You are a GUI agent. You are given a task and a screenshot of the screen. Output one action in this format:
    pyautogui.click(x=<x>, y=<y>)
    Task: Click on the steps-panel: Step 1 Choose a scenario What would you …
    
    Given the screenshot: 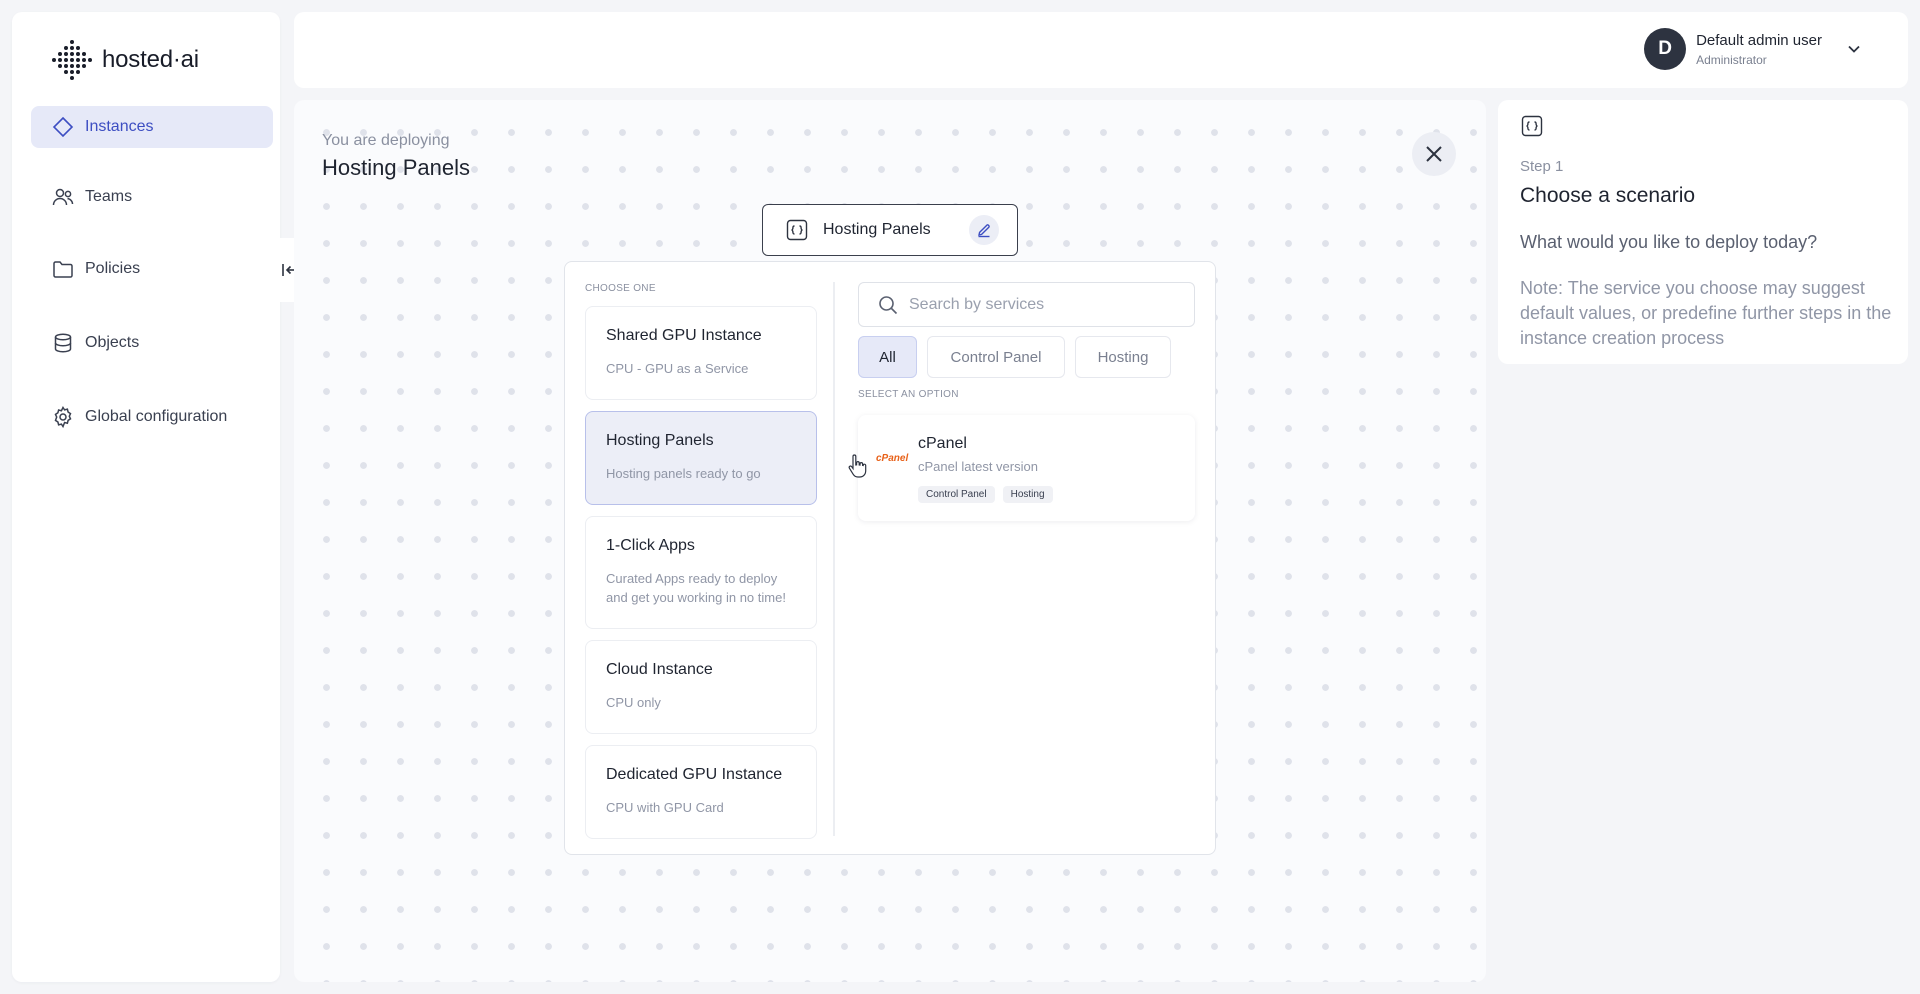 What is the action you would take?
    pyautogui.click(x=1703, y=232)
    